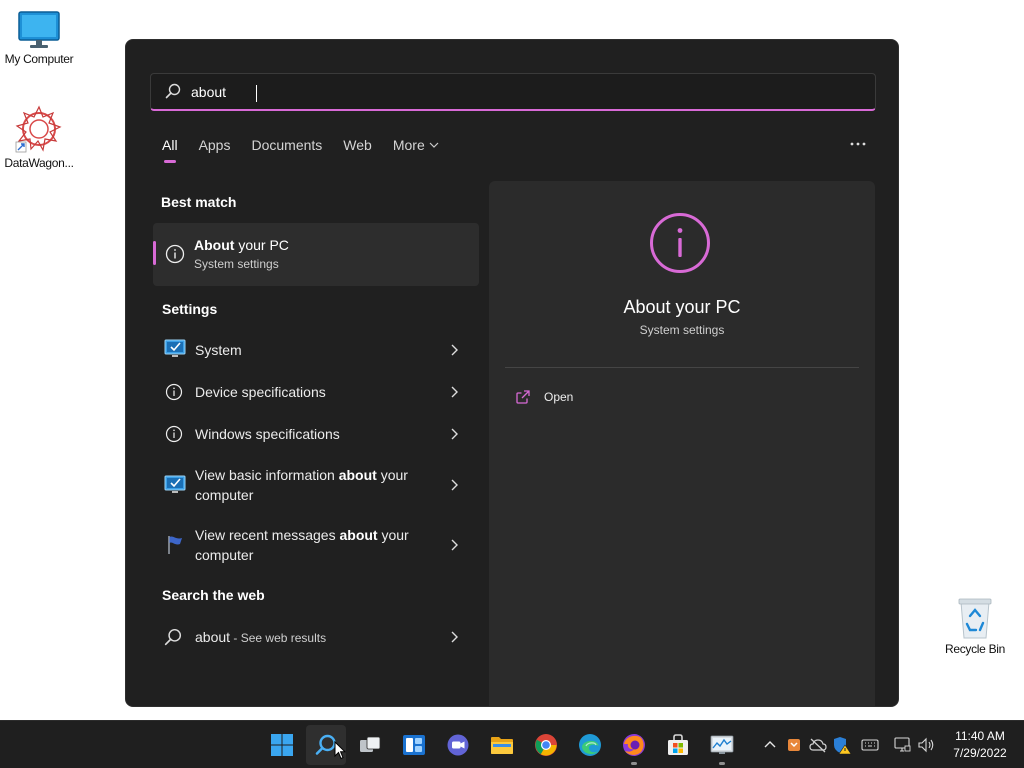 This screenshot has height=768, width=1024. Describe the element at coordinates (722, 745) in the screenshot. I see `taskbar-resource-monitor-button` at that location.